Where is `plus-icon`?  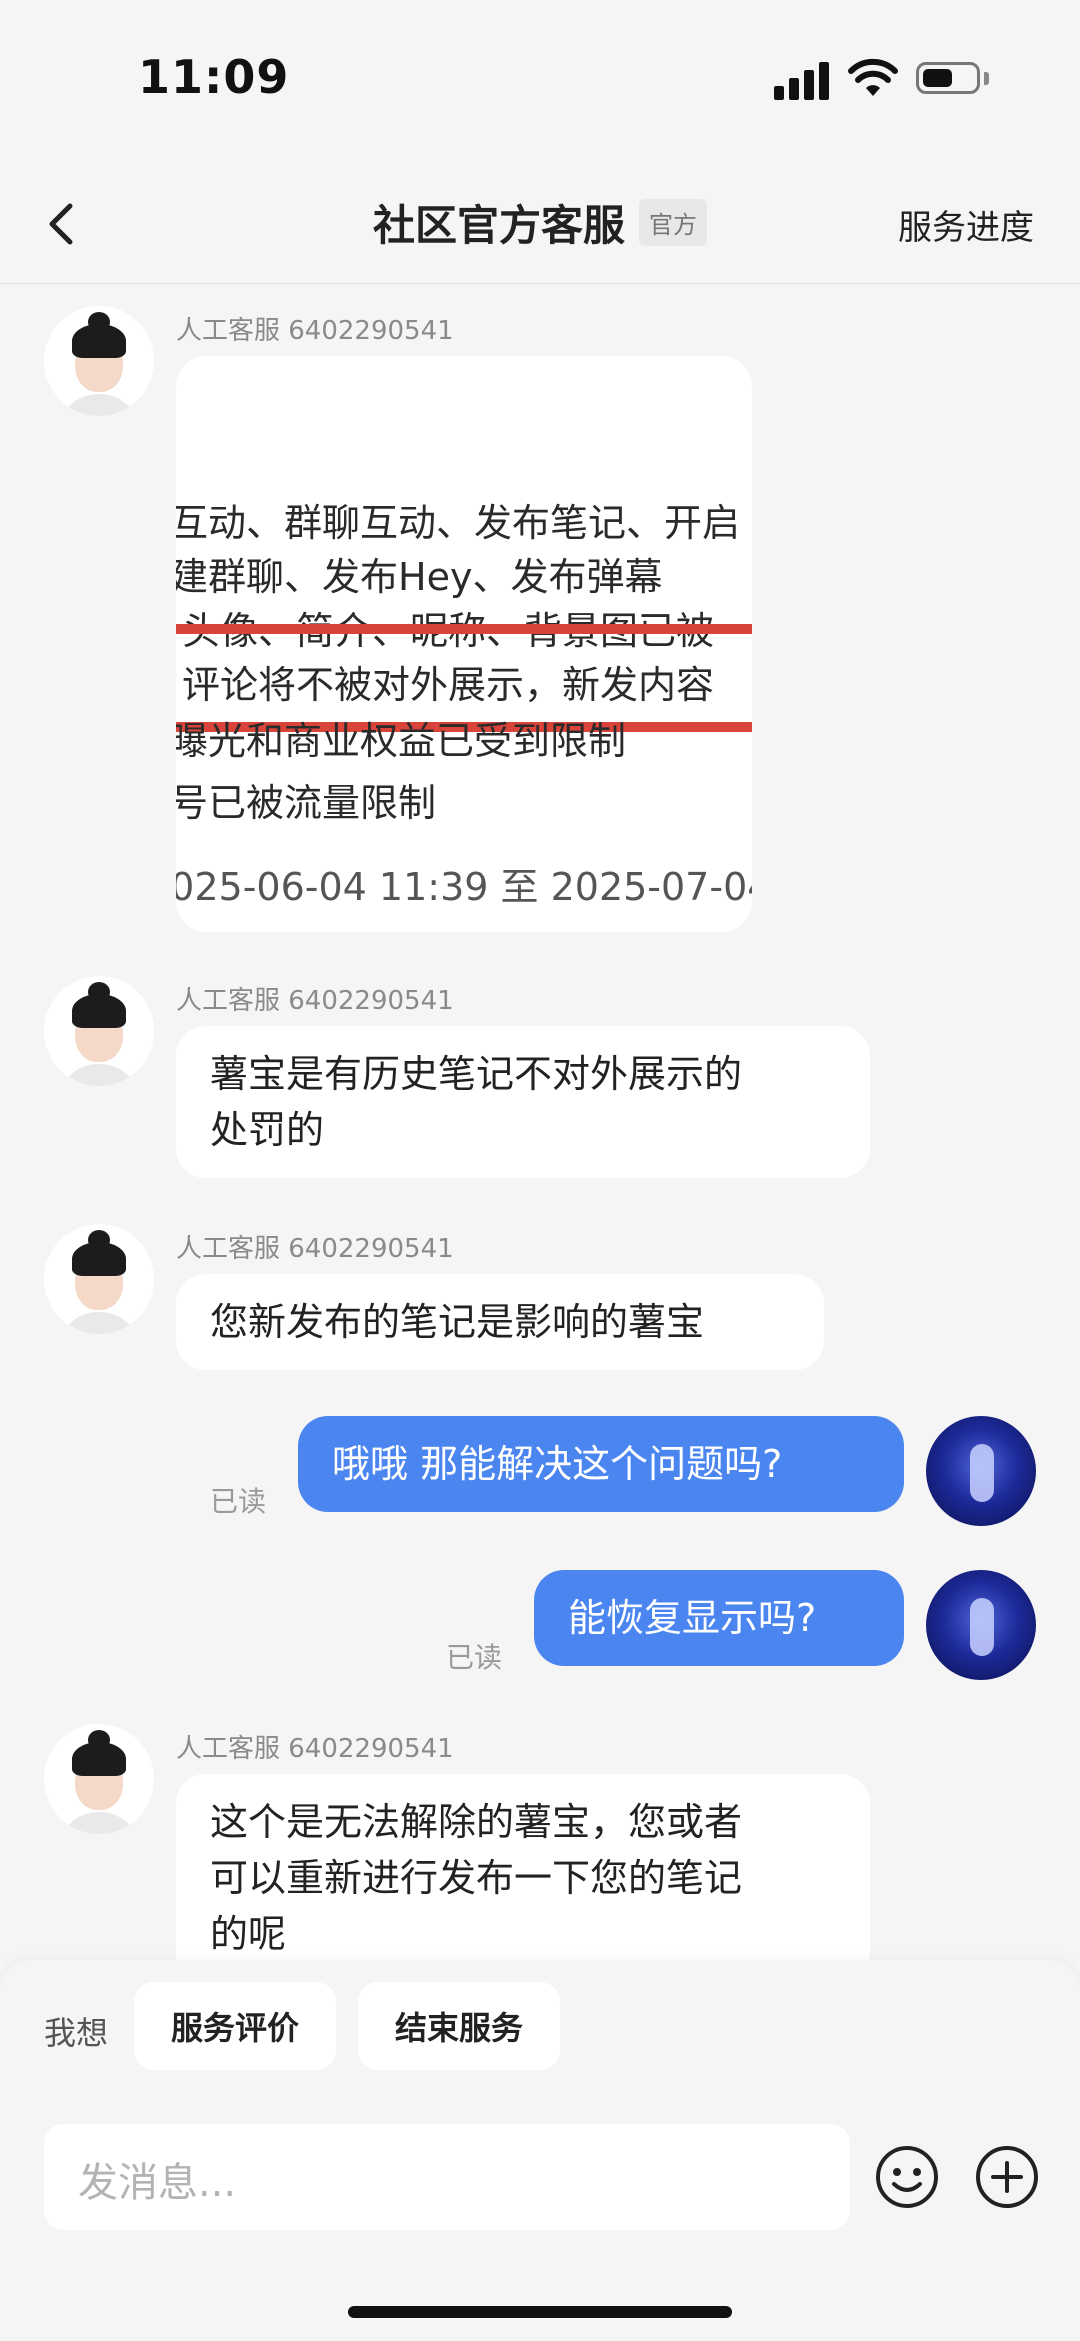 plus-icon is located at coordinates (1007, 2177).